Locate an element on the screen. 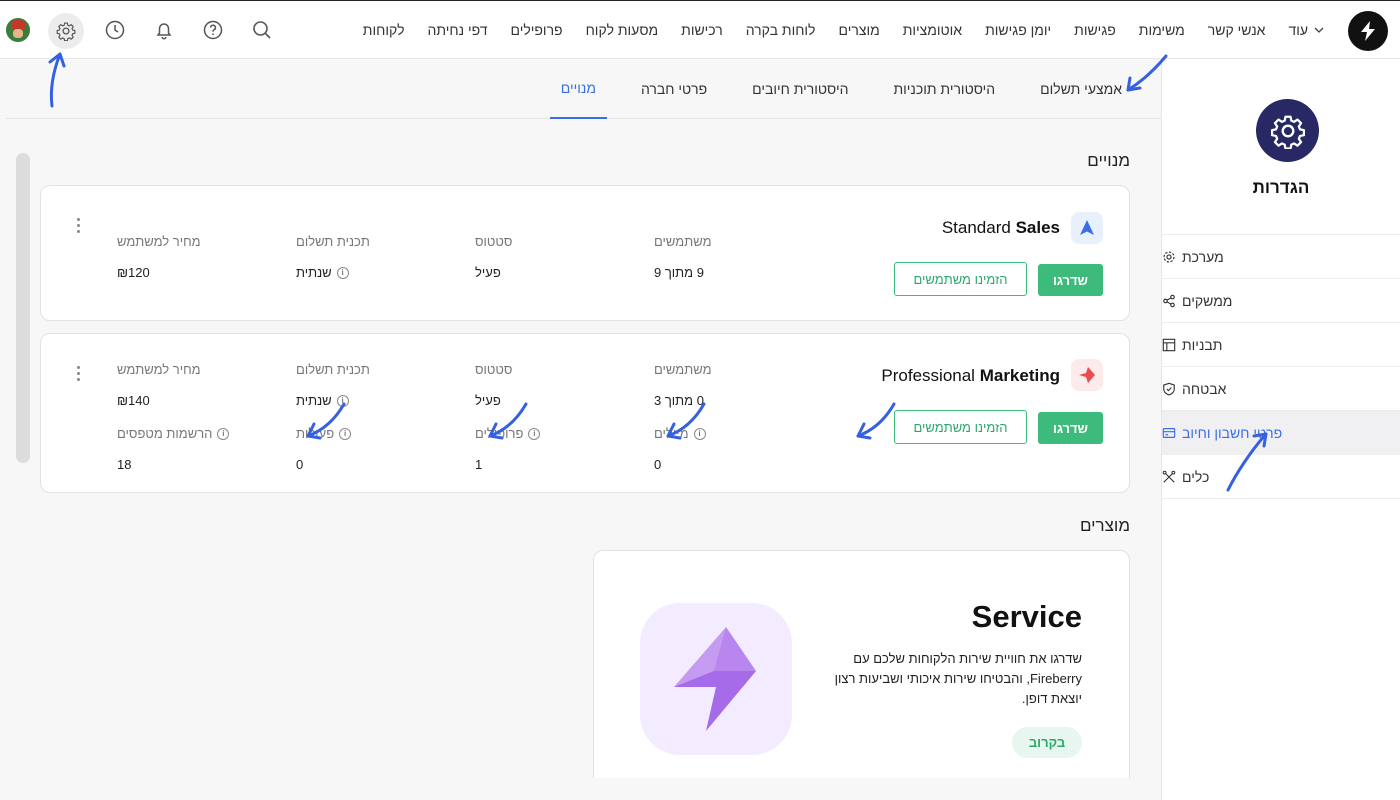 The height and width of the screenshot is (800, 1400). sidebar-item-label: כלים is located at coordinates (1196, 476).